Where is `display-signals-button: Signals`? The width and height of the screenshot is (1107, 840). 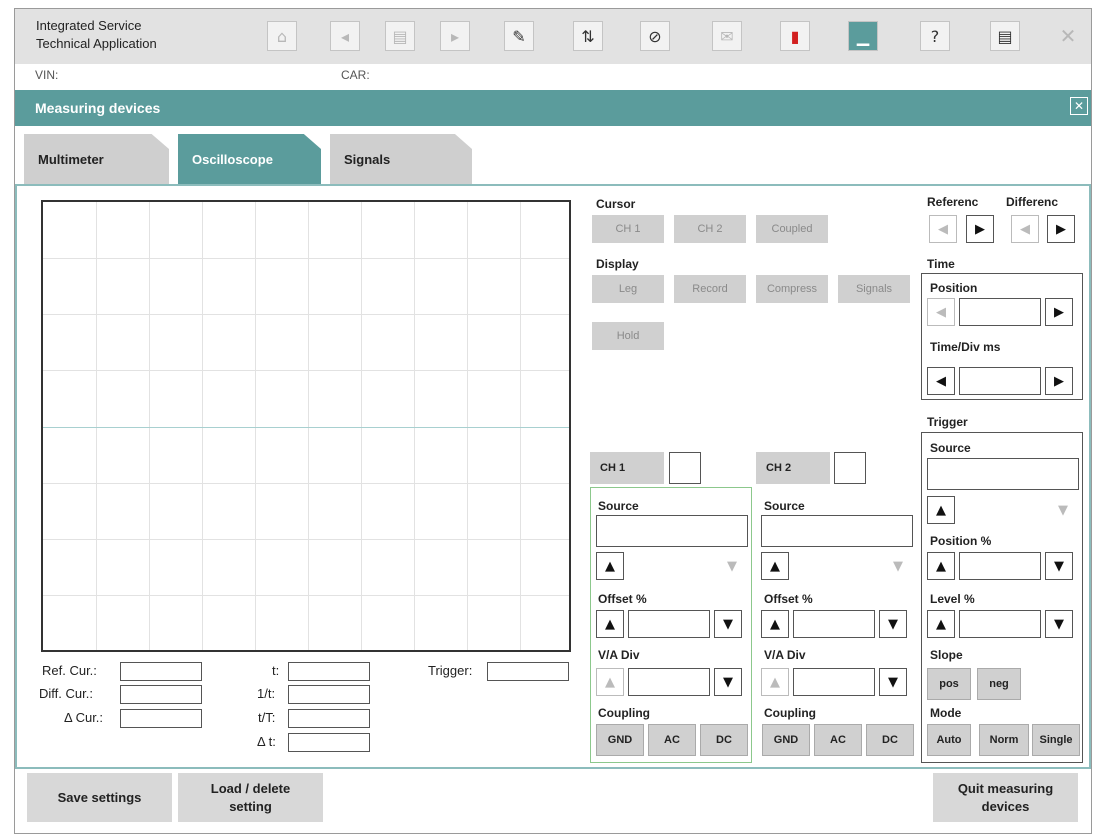 display-signals-button: Signals is located at coordinates (874, 289).